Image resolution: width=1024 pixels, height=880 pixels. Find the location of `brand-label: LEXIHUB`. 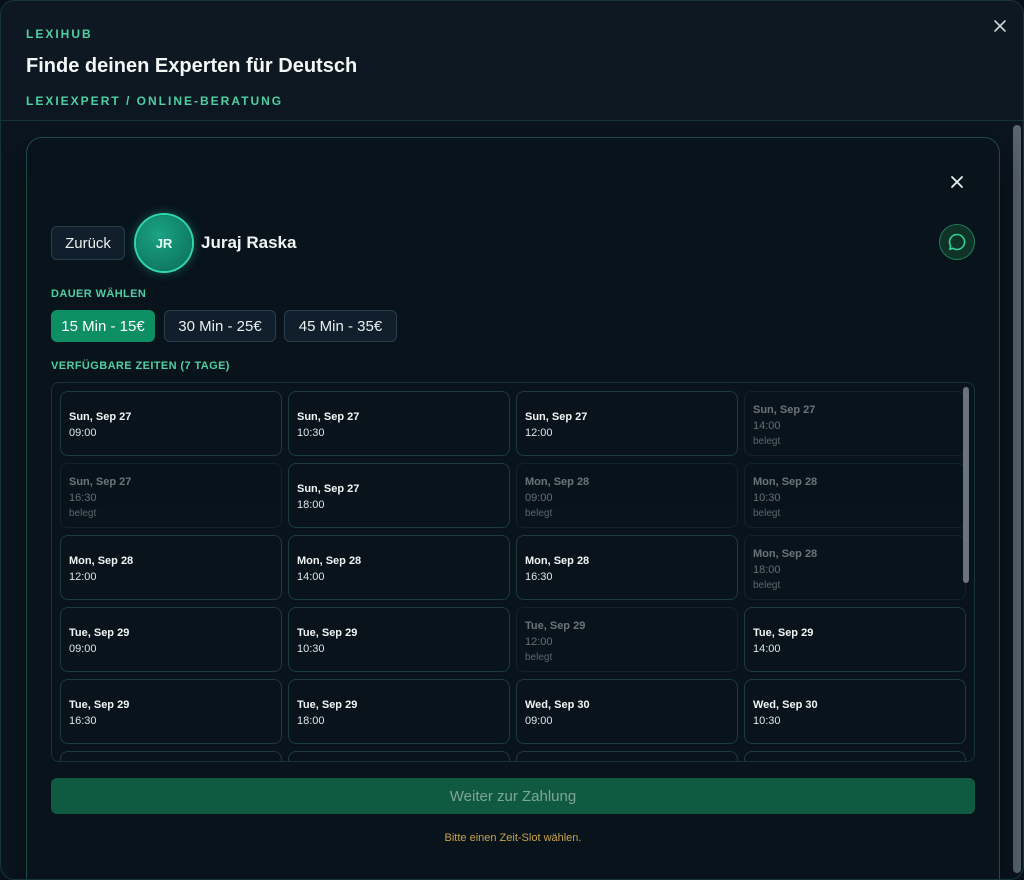

brand-label: LEXIHUB is located at coordinates (59, 34).